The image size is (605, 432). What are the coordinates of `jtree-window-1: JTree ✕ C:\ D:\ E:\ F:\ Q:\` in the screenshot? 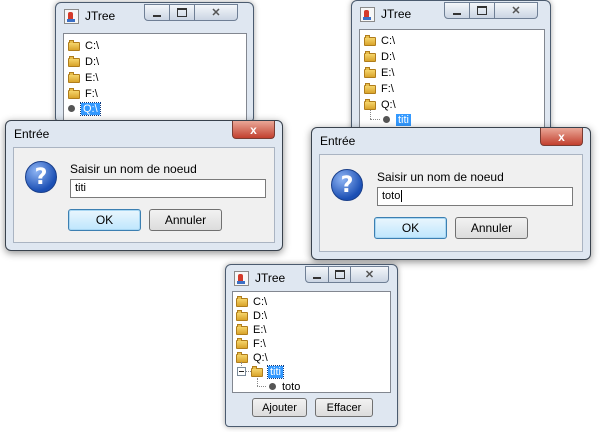 It's located at (154, 62).